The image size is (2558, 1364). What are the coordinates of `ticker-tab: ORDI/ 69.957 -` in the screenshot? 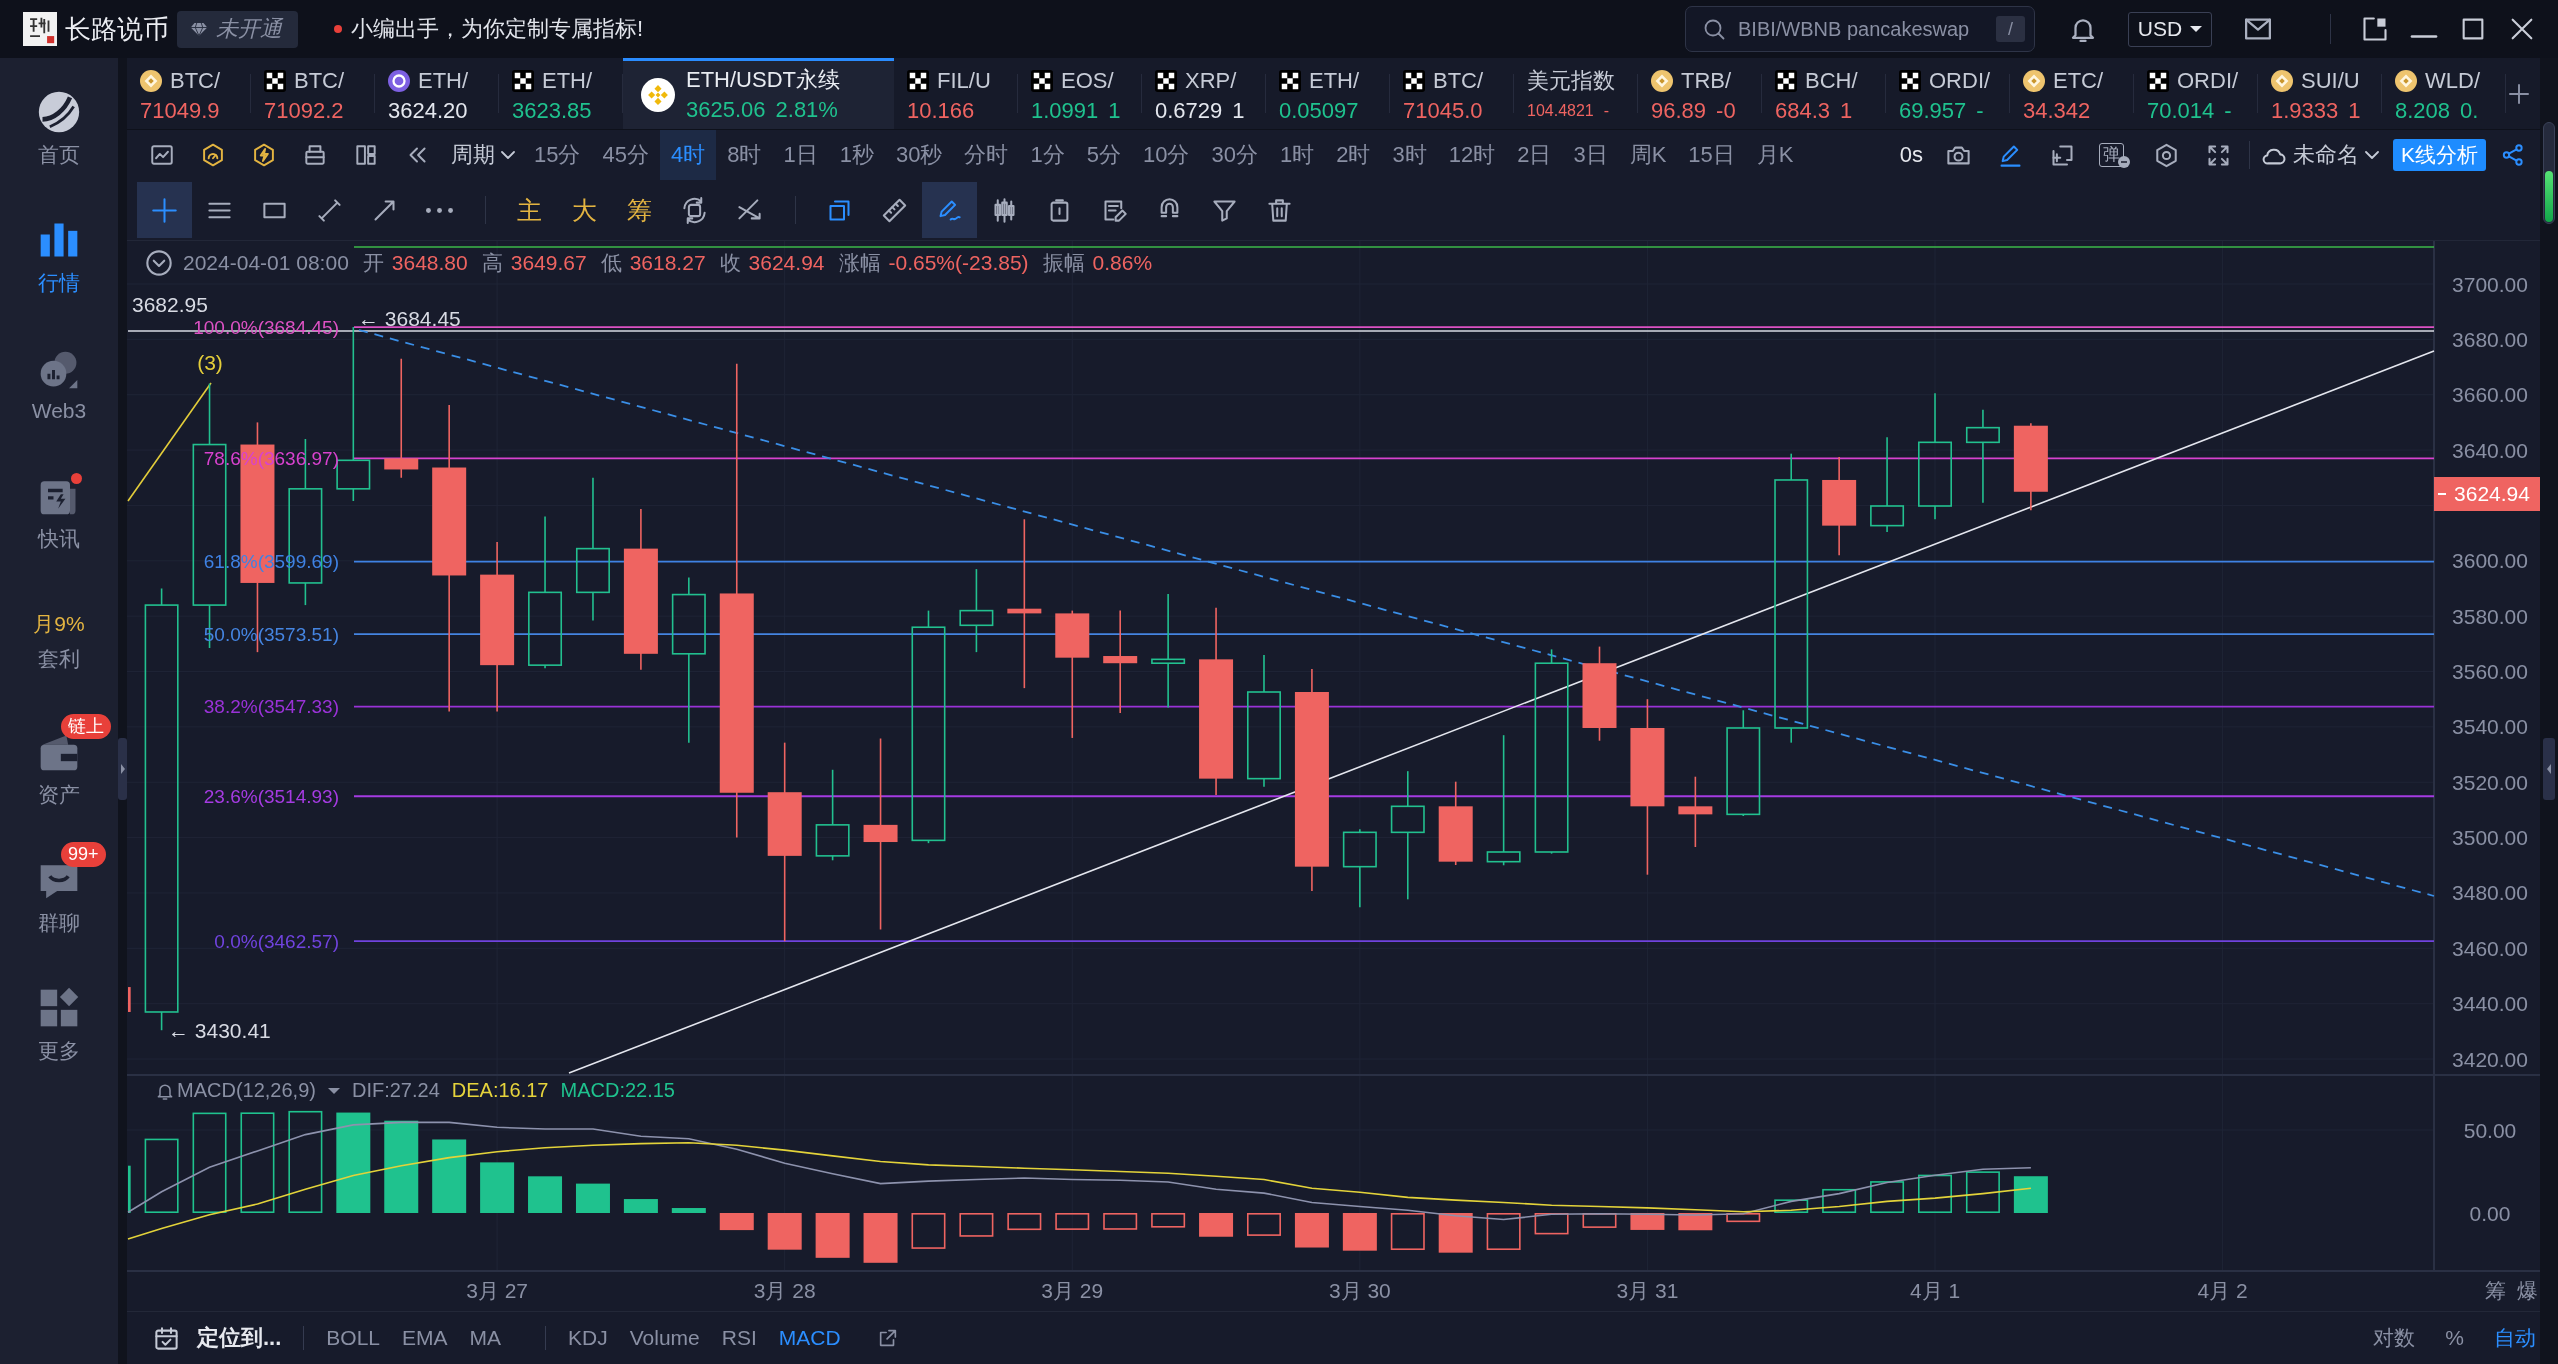 It's located at (1948, 93).